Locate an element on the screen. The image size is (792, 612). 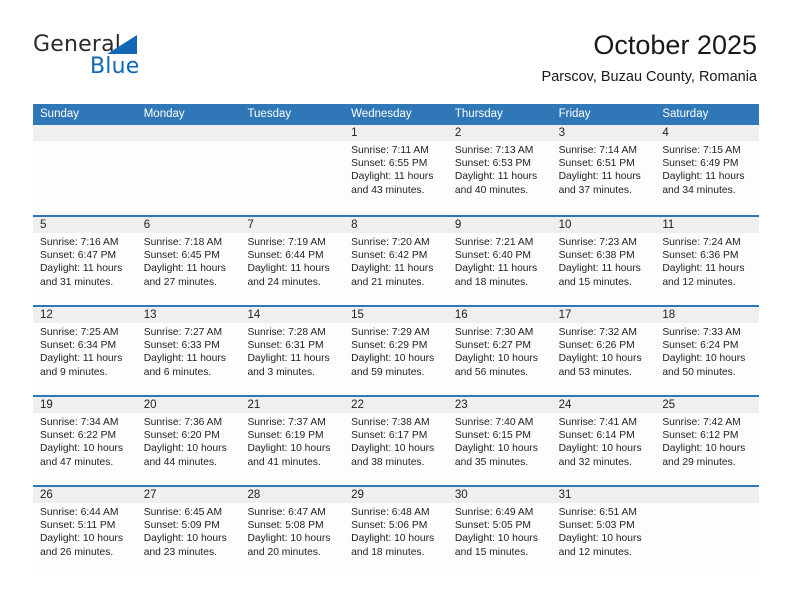
day-number: 28 is located at coordinates (292, 495).